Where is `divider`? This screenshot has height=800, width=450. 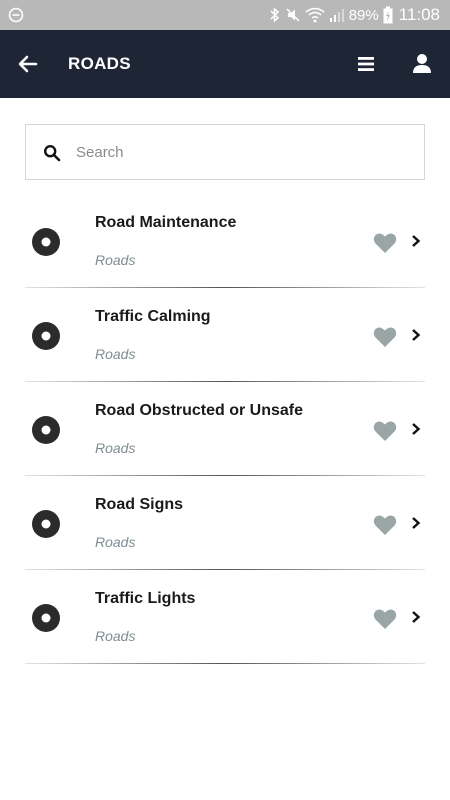
divider is located at coordinates (225, 663).